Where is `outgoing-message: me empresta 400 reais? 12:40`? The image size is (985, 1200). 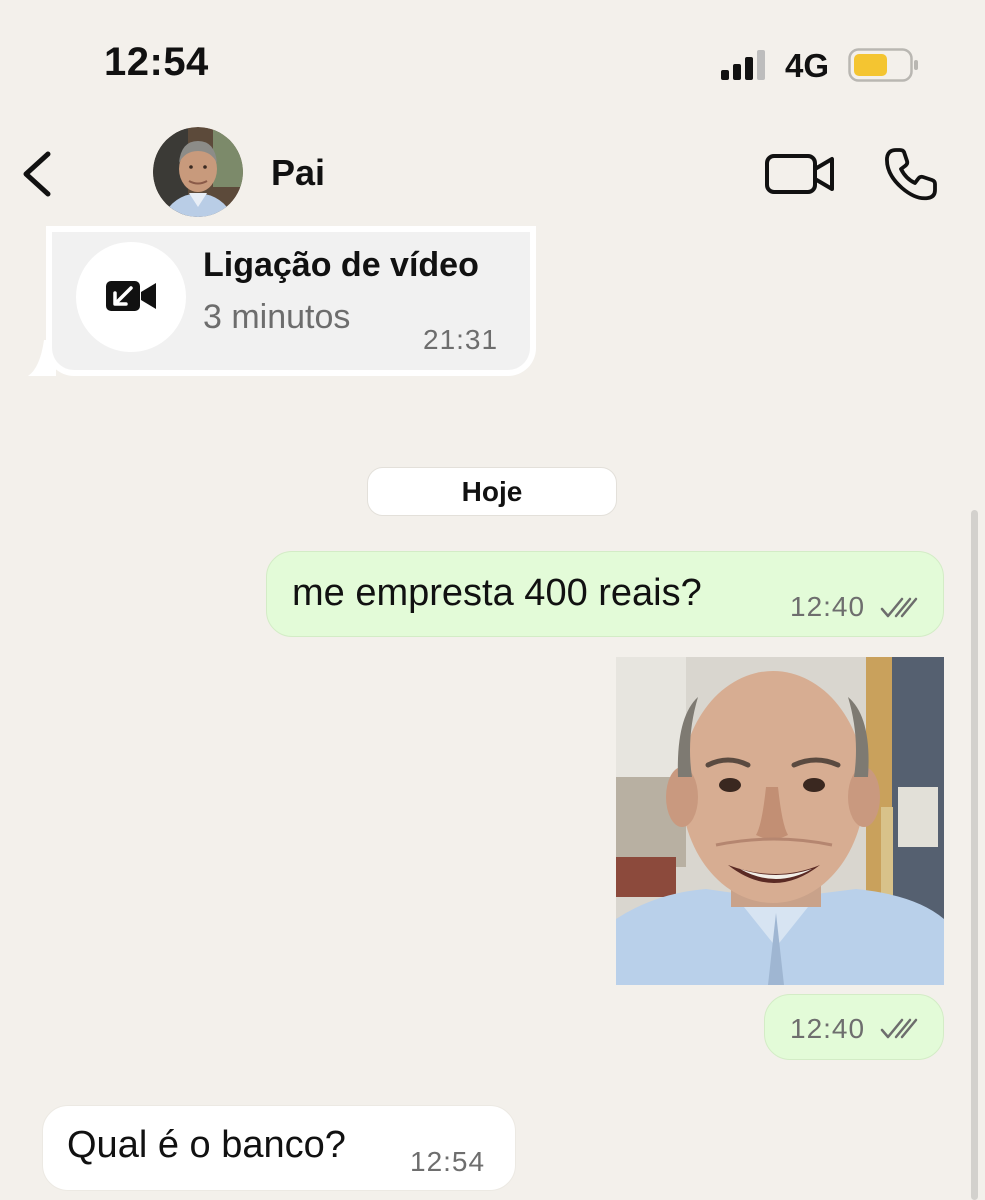
outgoing-message: me empresta 400 reais? 12:40 is located at coordinates (605, 594).